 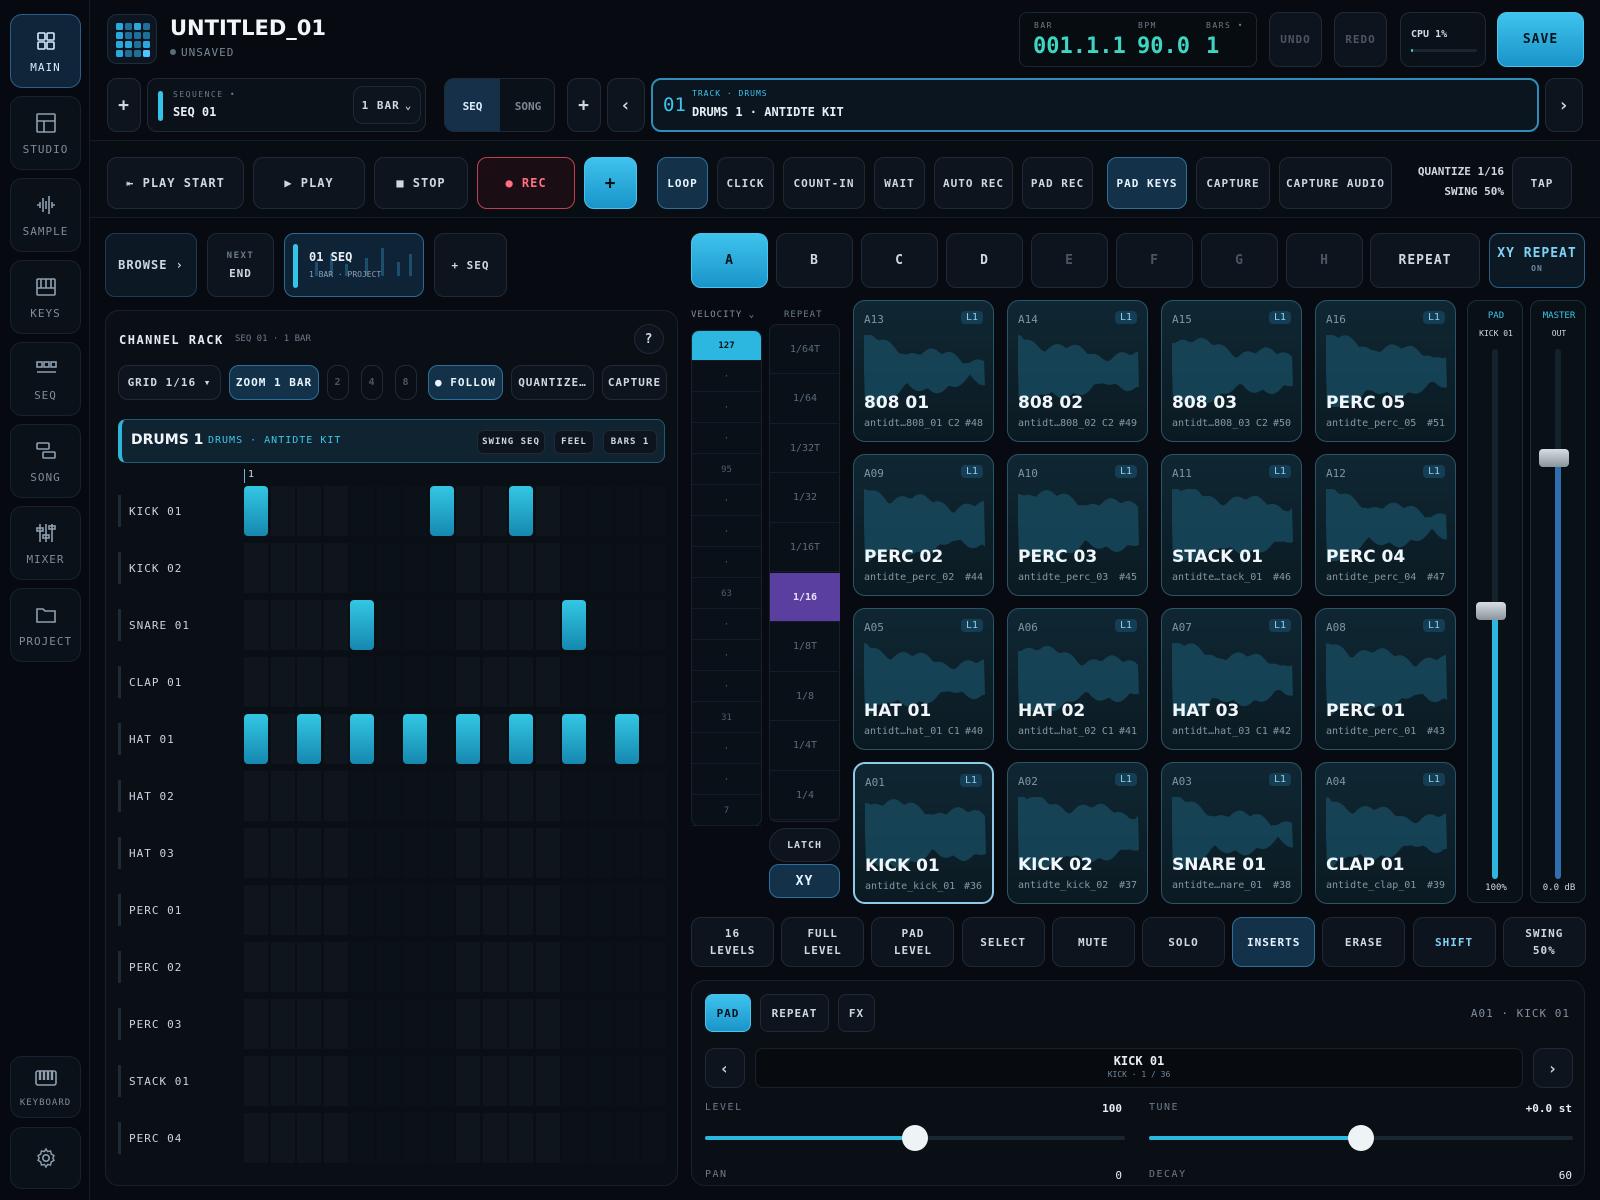 What do you see at coordinates (804, 881) in the screenshot?
I see `xy-toggle: XY` at bounding box center [804, 881].